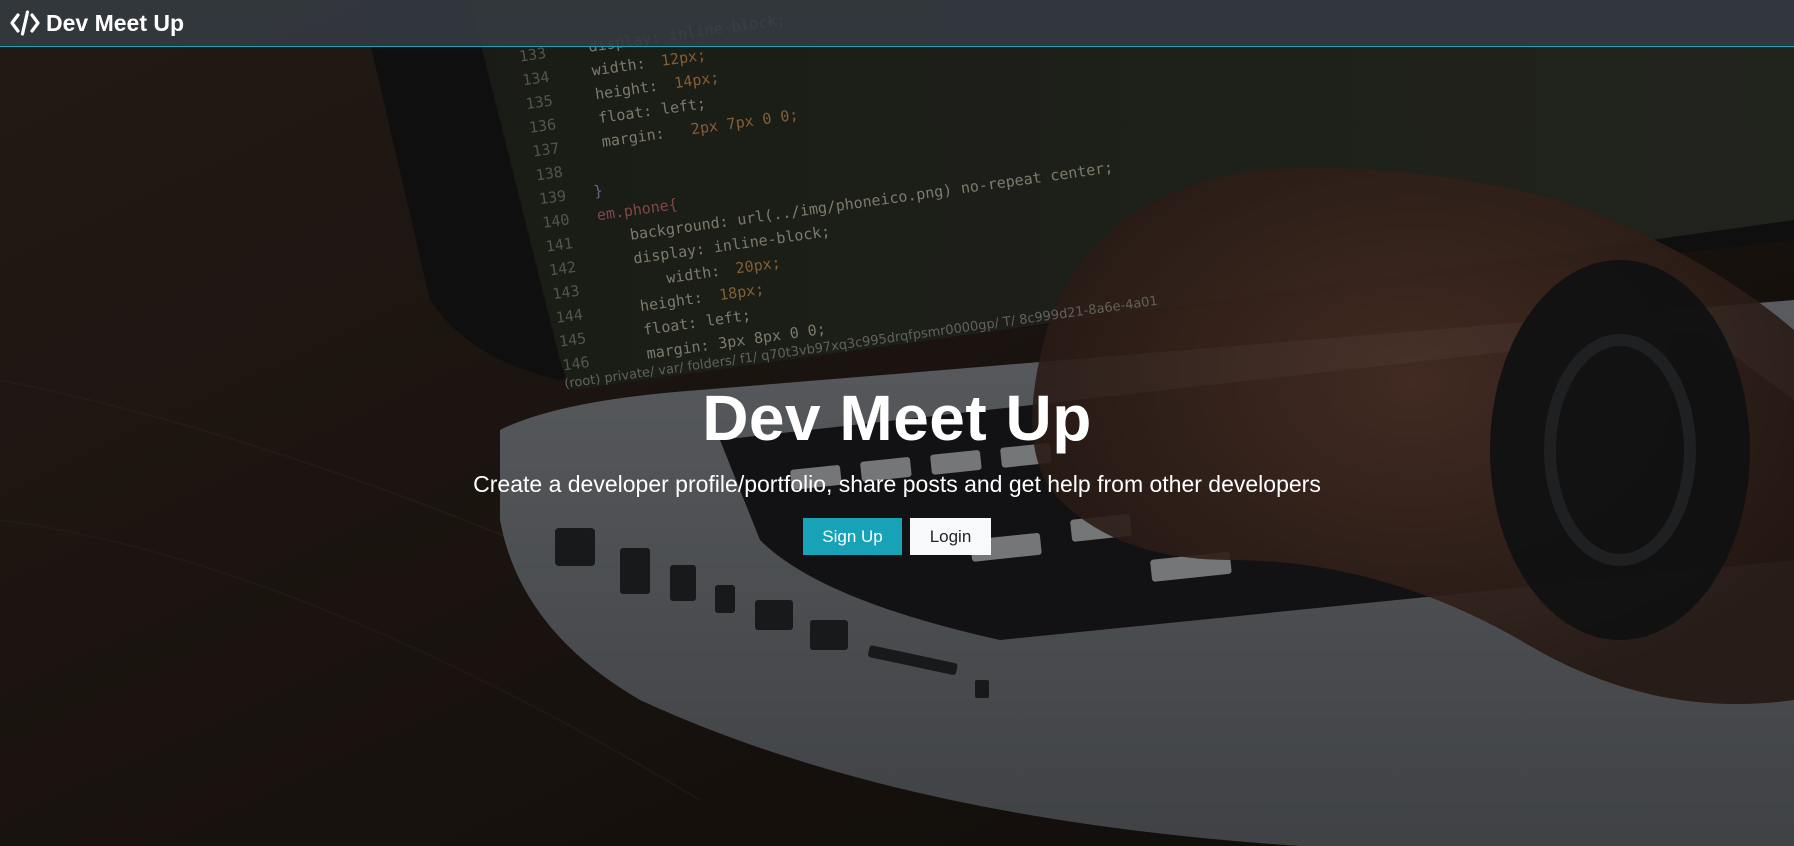  I want to click on hero-title: Dev Meet Up, so click(897, 418).